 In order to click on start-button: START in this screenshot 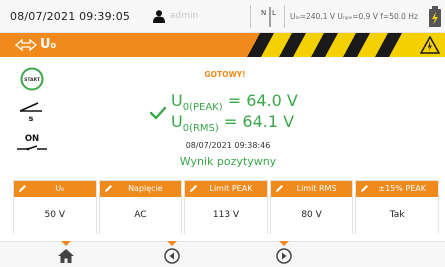, I will do `click(32, 79)`.